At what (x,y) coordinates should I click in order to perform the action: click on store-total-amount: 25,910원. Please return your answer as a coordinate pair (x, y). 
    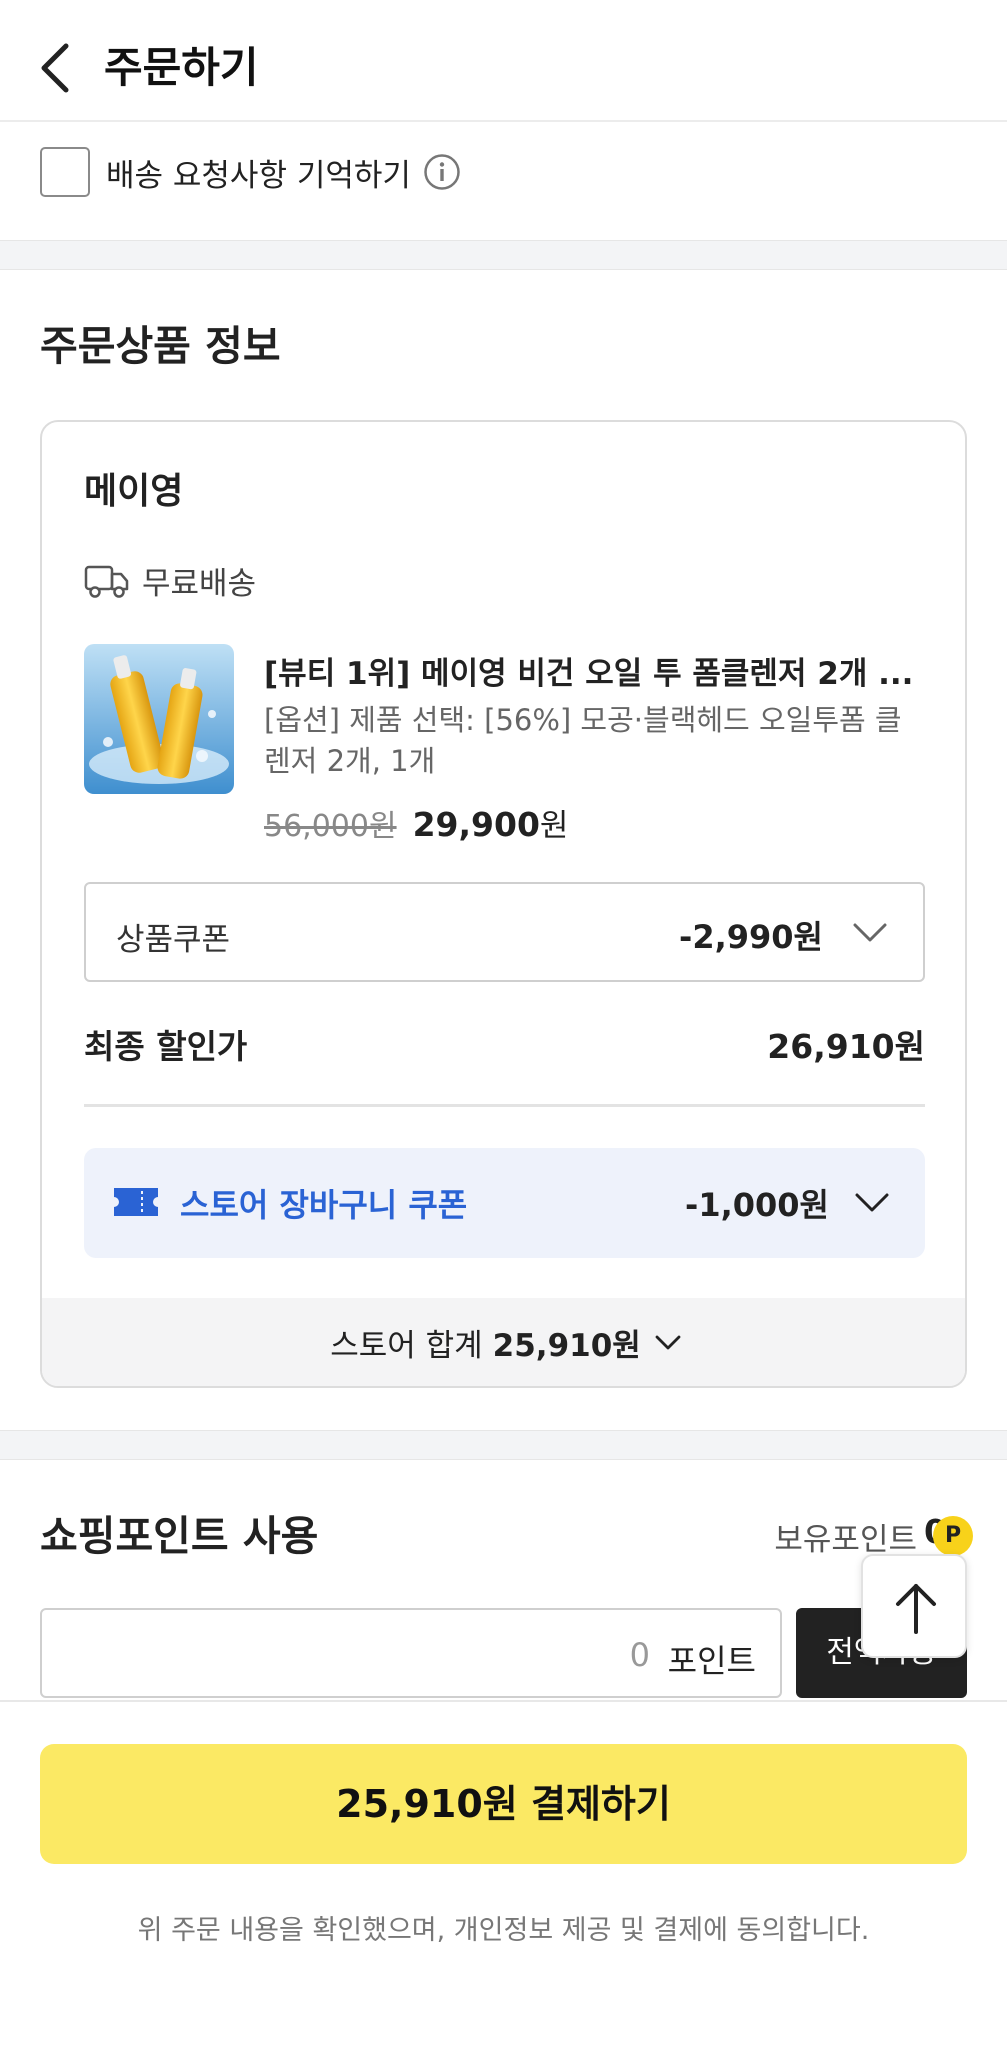
    Looking at the image, I should click on (566, 1346).